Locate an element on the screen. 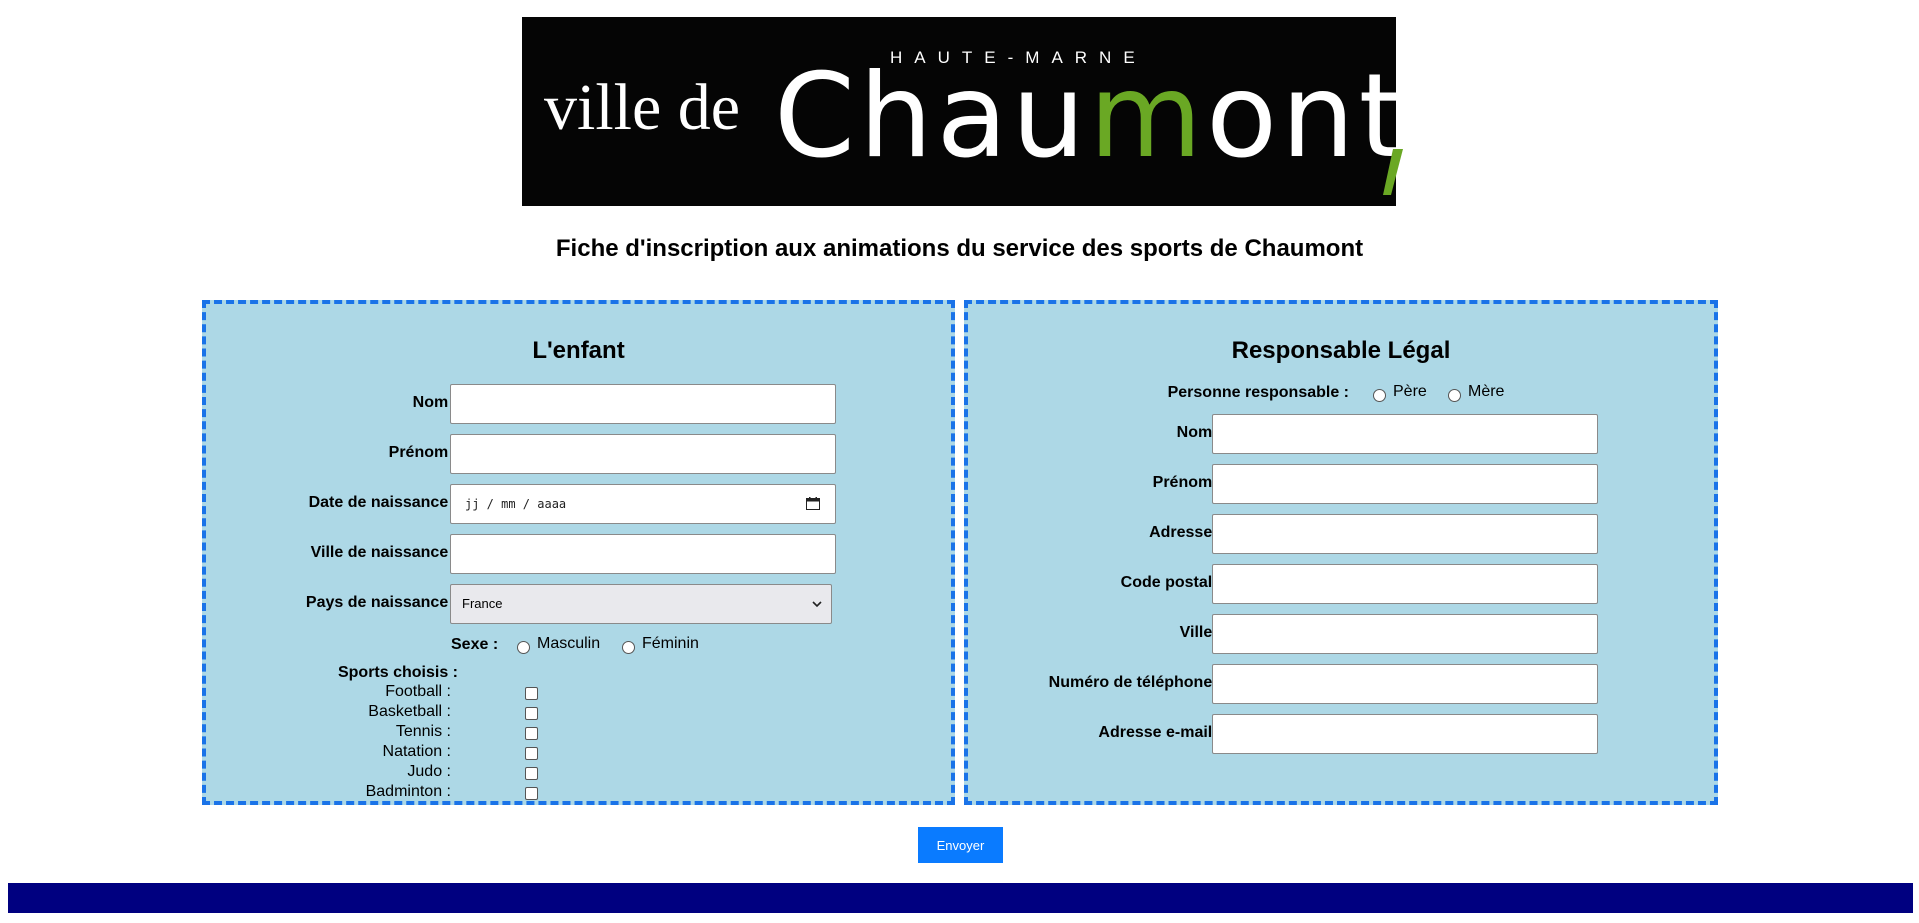 This screenshot has height=923, width=1919. guardian-adresse-input is located at coordinates (1405, 534).